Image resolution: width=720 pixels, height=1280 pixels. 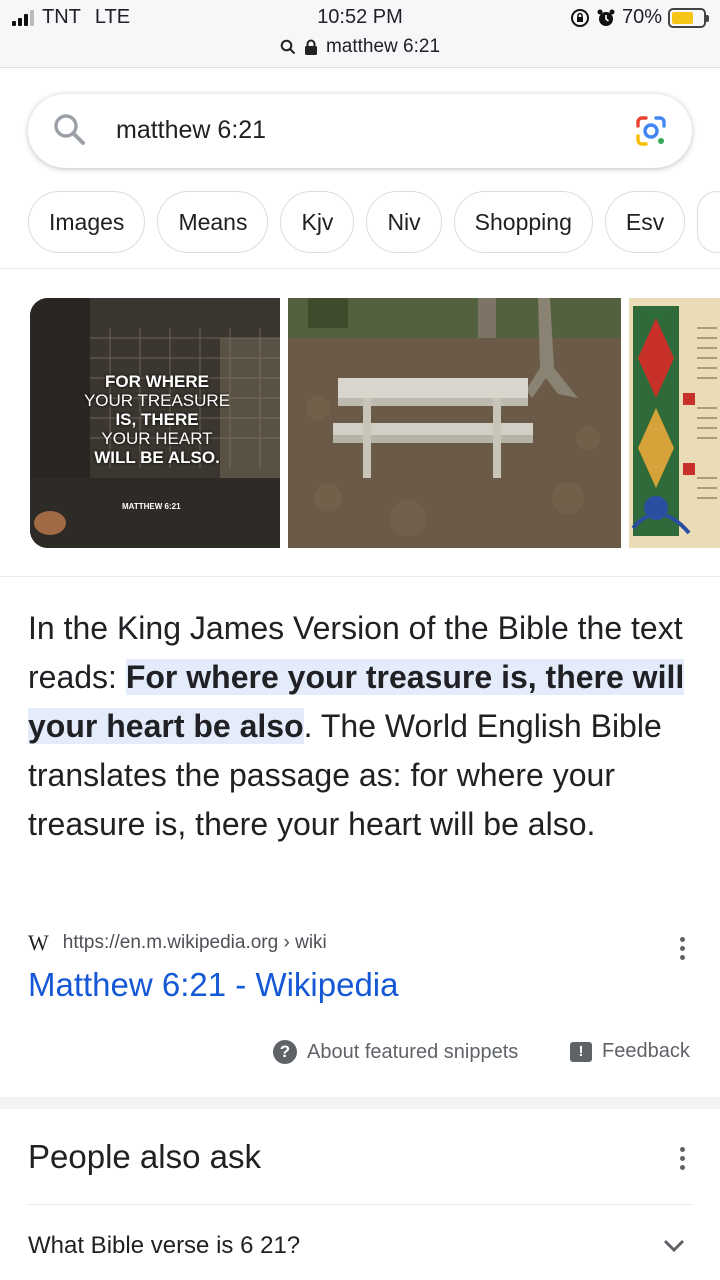 What do you see at coordinates (164, 1246) in the screenshot?
I see `paa-question: What Bible verse is 6 21?` at bounding box center [164, 1246].